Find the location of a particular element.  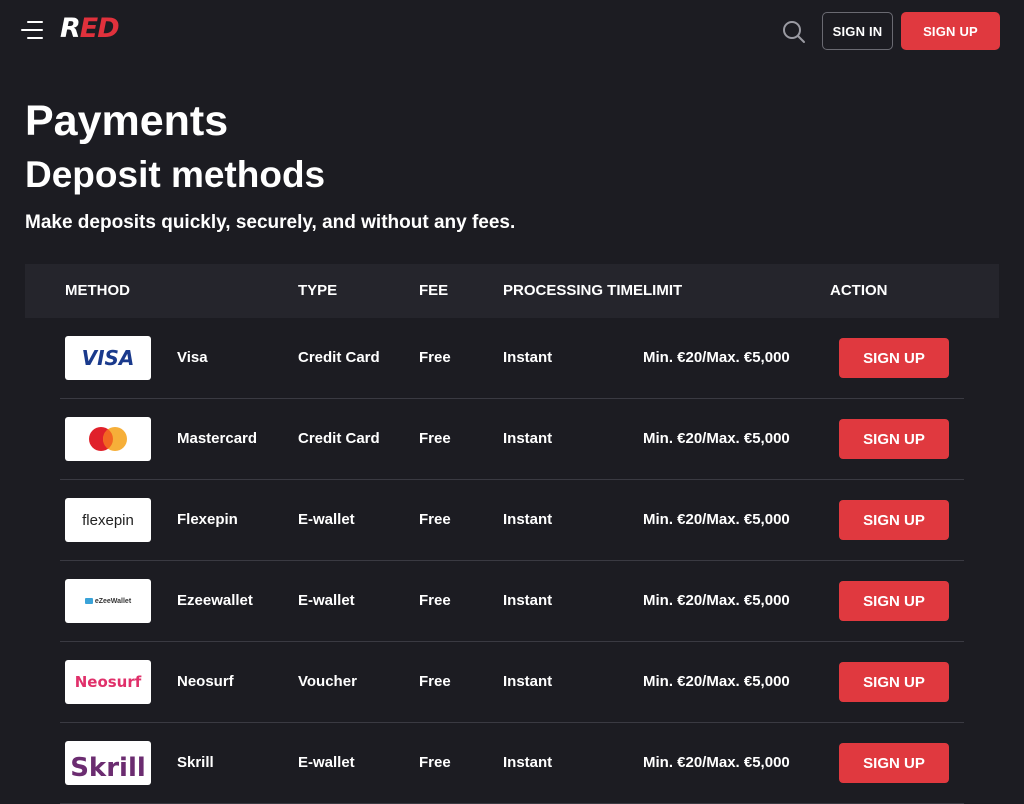

column-header-type: TYPE is located at coordinates (318, 290).